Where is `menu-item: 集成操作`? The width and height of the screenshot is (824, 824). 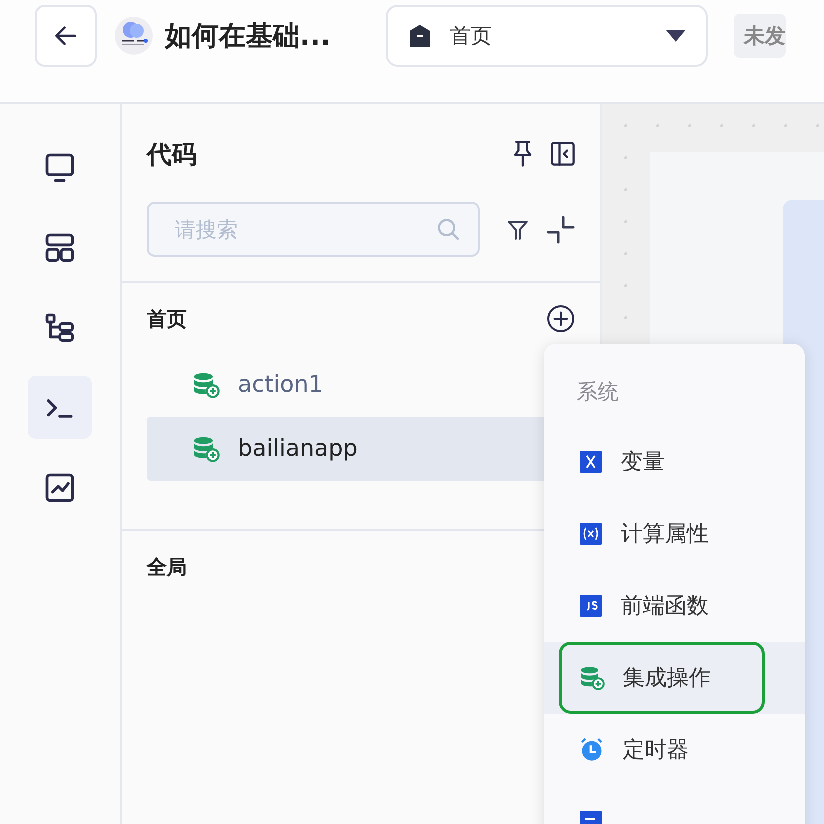
menu-item: 集成操作 is located at coordinates (674, 678).